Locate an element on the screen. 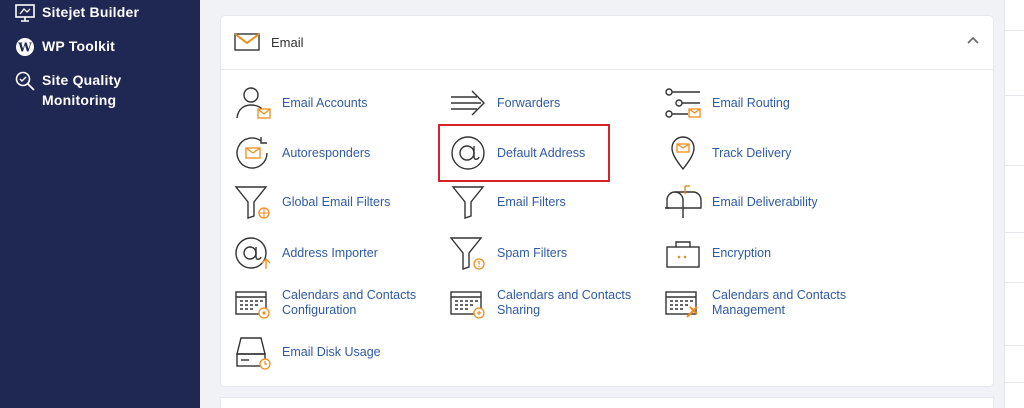  tool-label: Email Accounts is located at coordinates (325, 102).